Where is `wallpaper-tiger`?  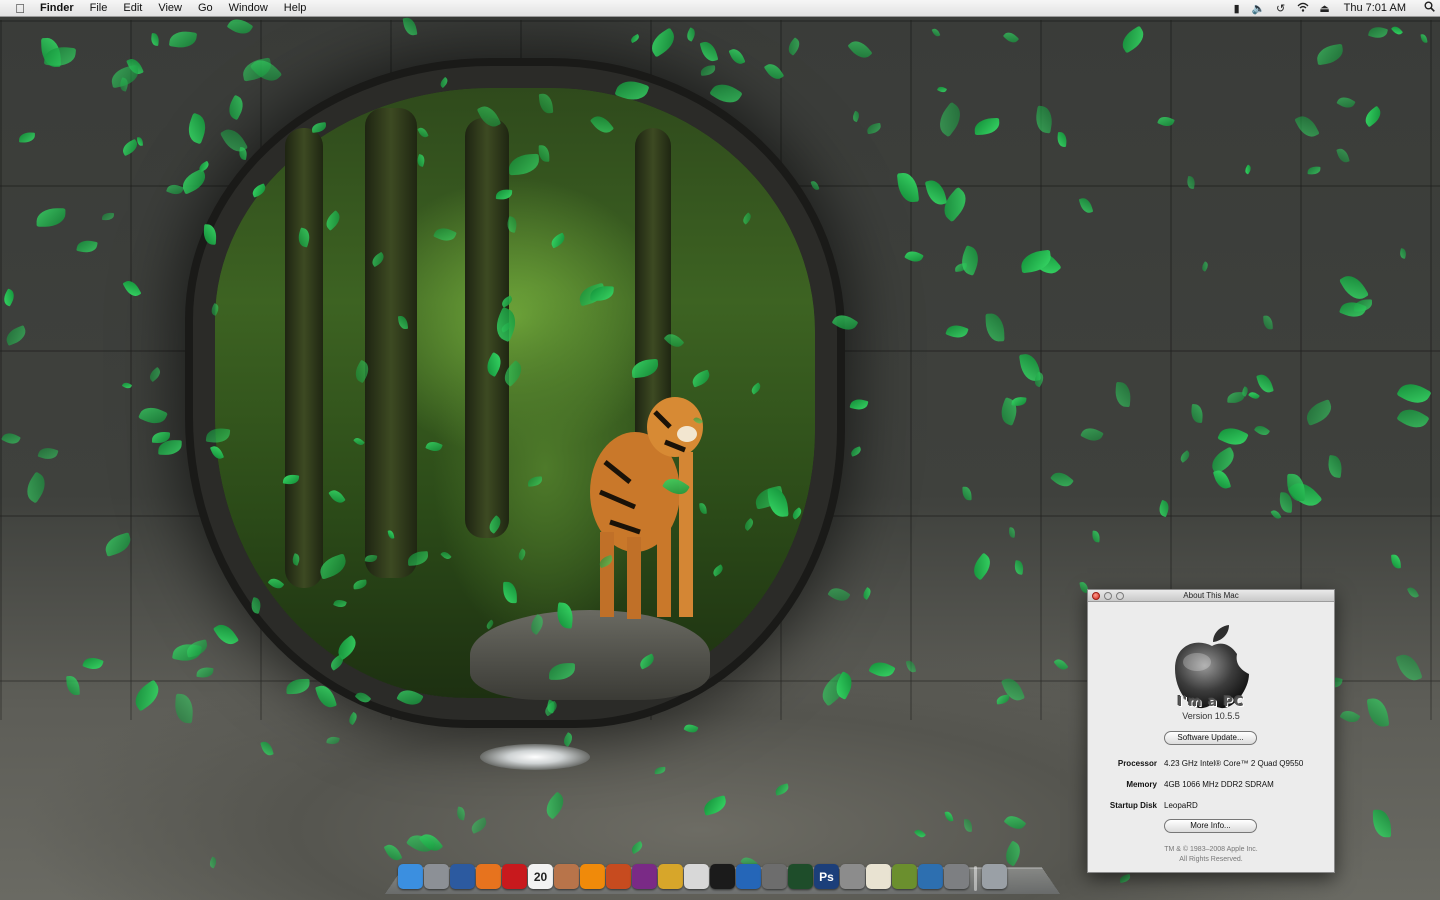
wallpaper-tiger is located at coordinates (646, 508).